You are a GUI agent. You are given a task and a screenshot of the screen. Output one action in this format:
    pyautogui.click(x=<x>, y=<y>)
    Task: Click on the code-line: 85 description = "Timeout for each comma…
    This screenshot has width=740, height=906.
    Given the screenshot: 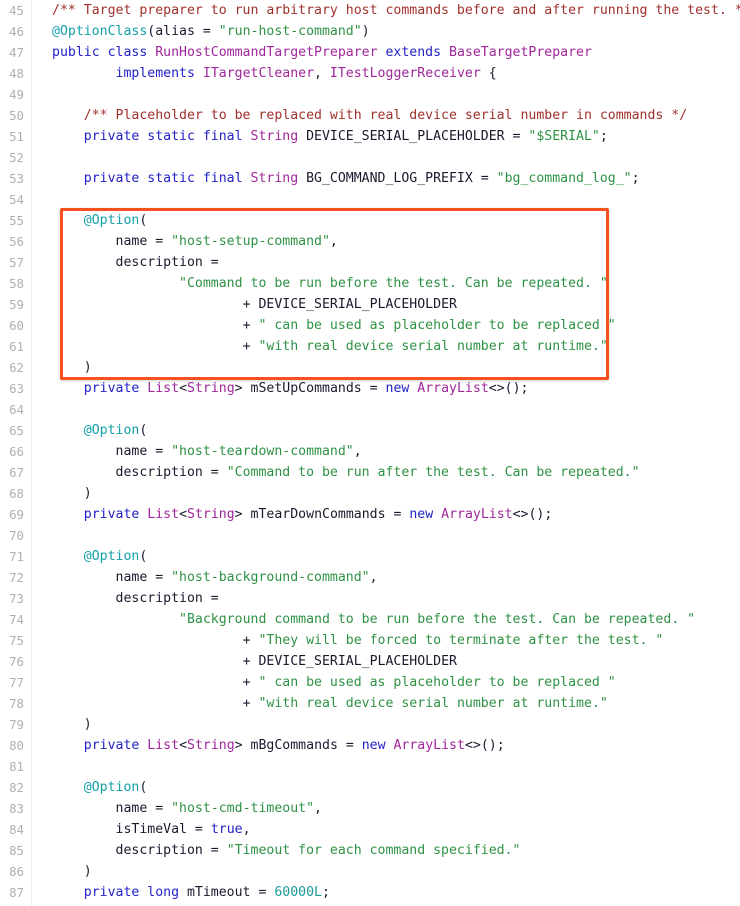 What is the action you would take?
    pyautogui.click(x=370, y=850)
    